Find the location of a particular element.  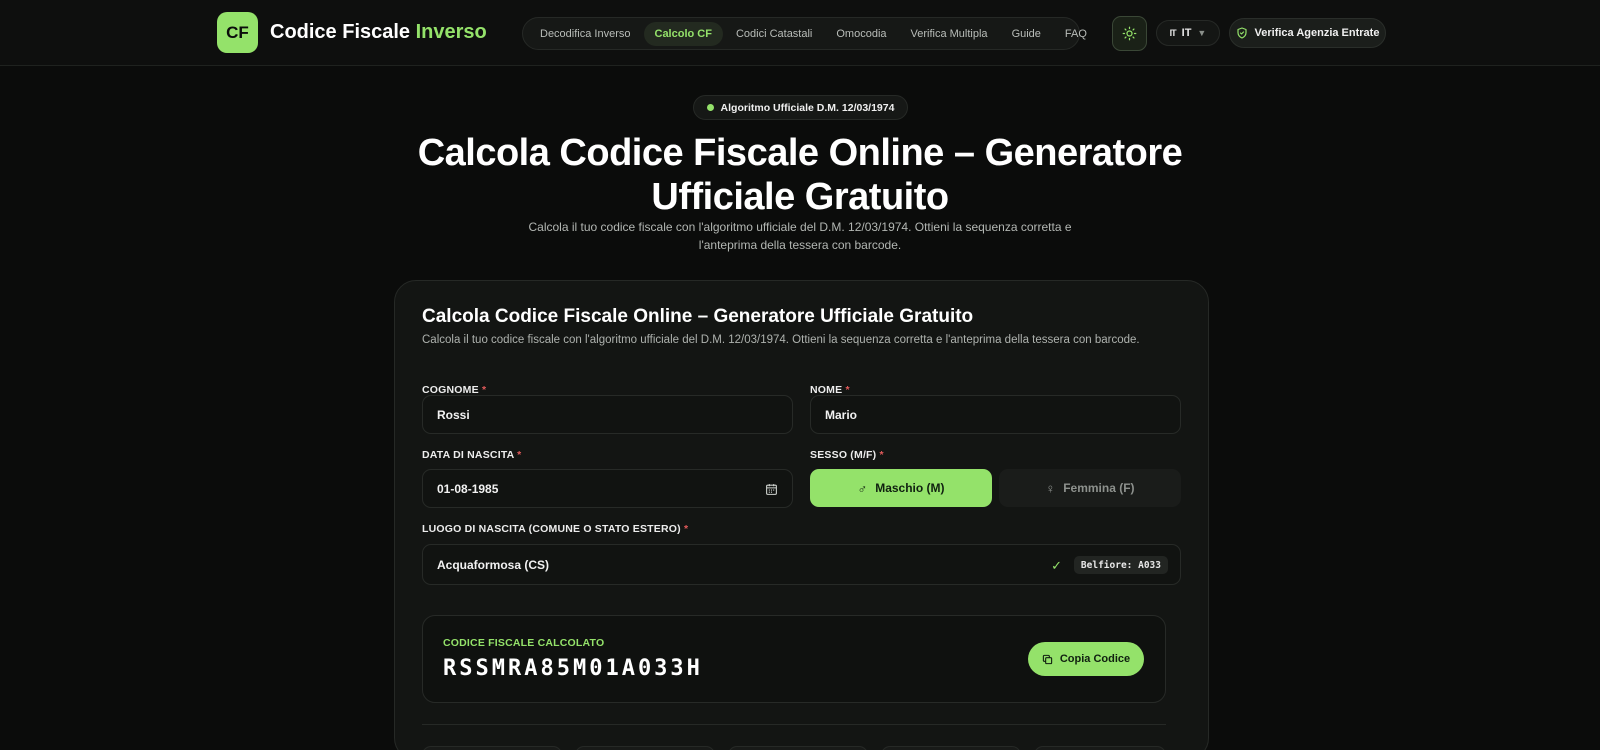

nav-item-verifica-multipla: Verifica Multipla is located at coordinates (949, 34).